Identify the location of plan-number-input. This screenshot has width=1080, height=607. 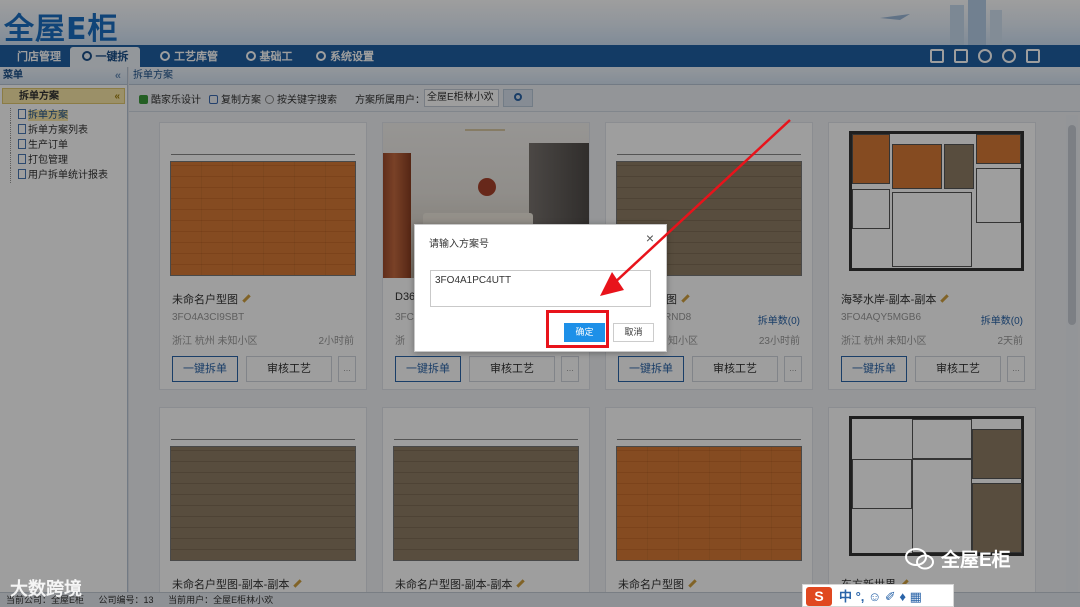
(540, 288).